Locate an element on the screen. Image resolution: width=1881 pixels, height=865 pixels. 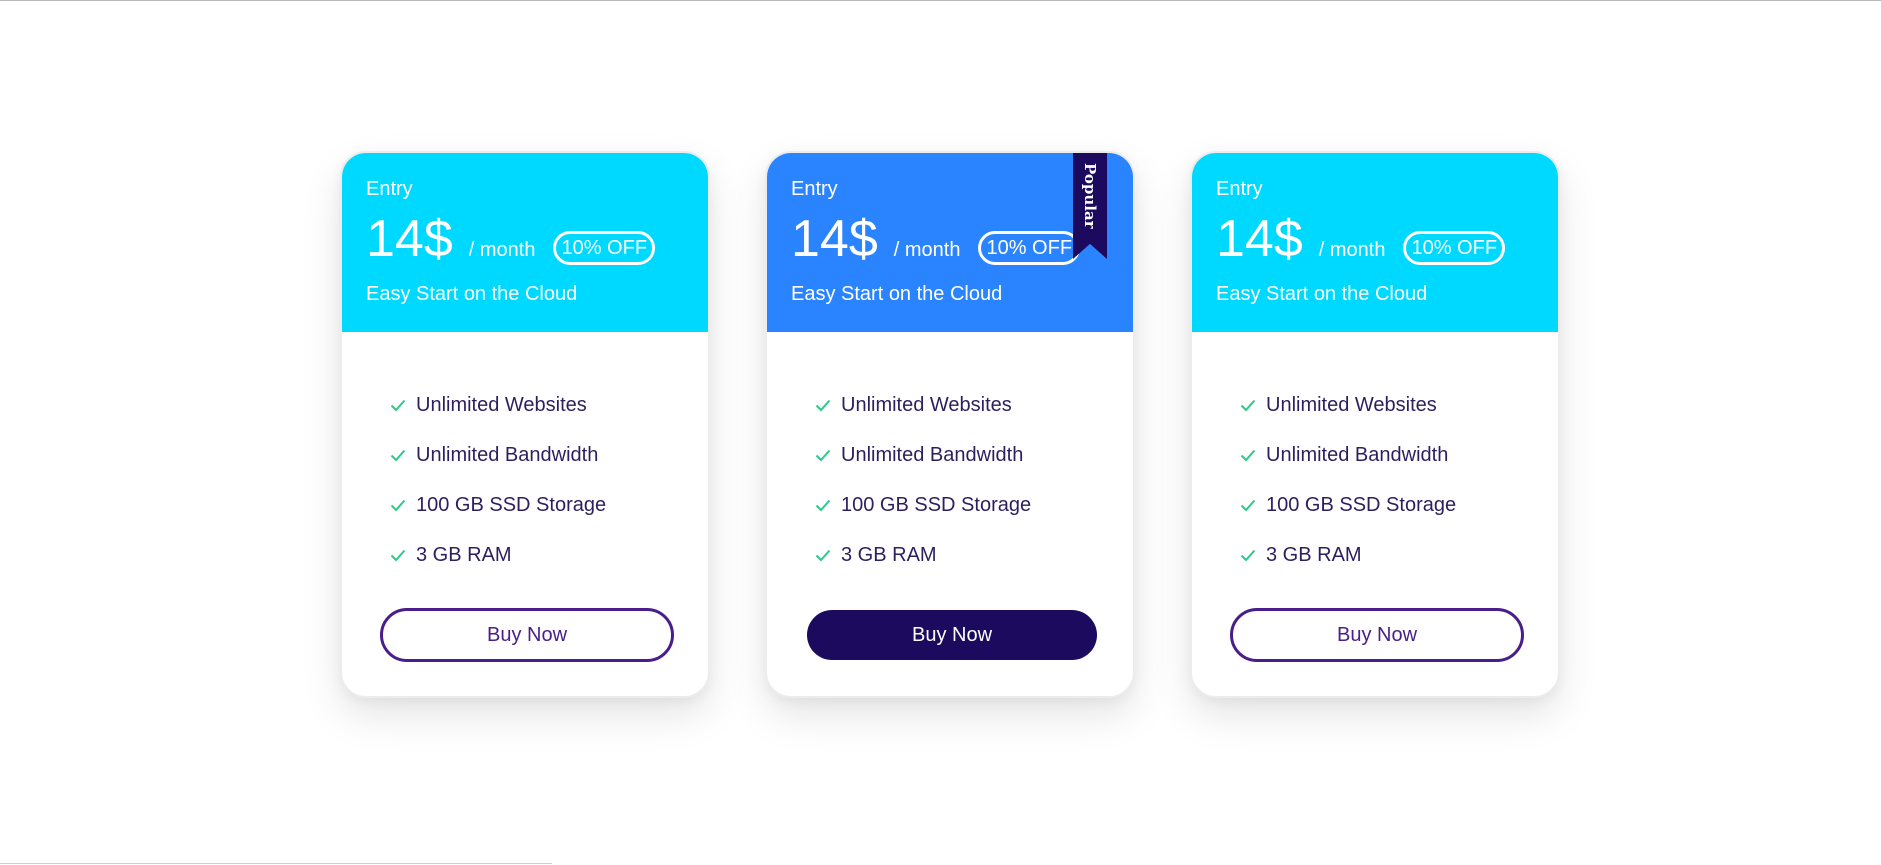
popular-ribbon: Popular is located at coordinates (1090, 206).